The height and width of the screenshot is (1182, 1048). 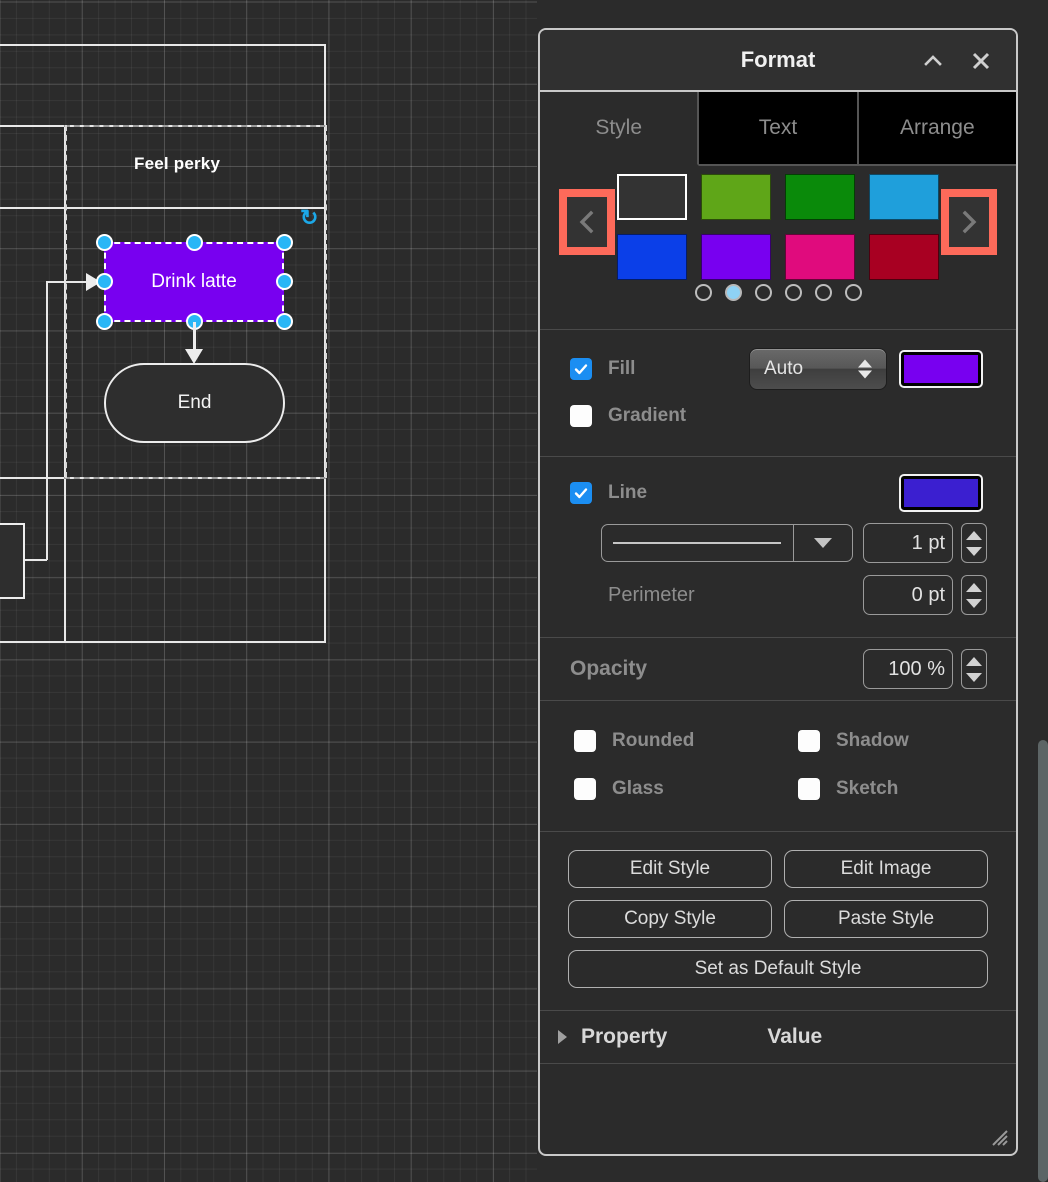 I want to click on line-style-select, so click(x=727, y=543).